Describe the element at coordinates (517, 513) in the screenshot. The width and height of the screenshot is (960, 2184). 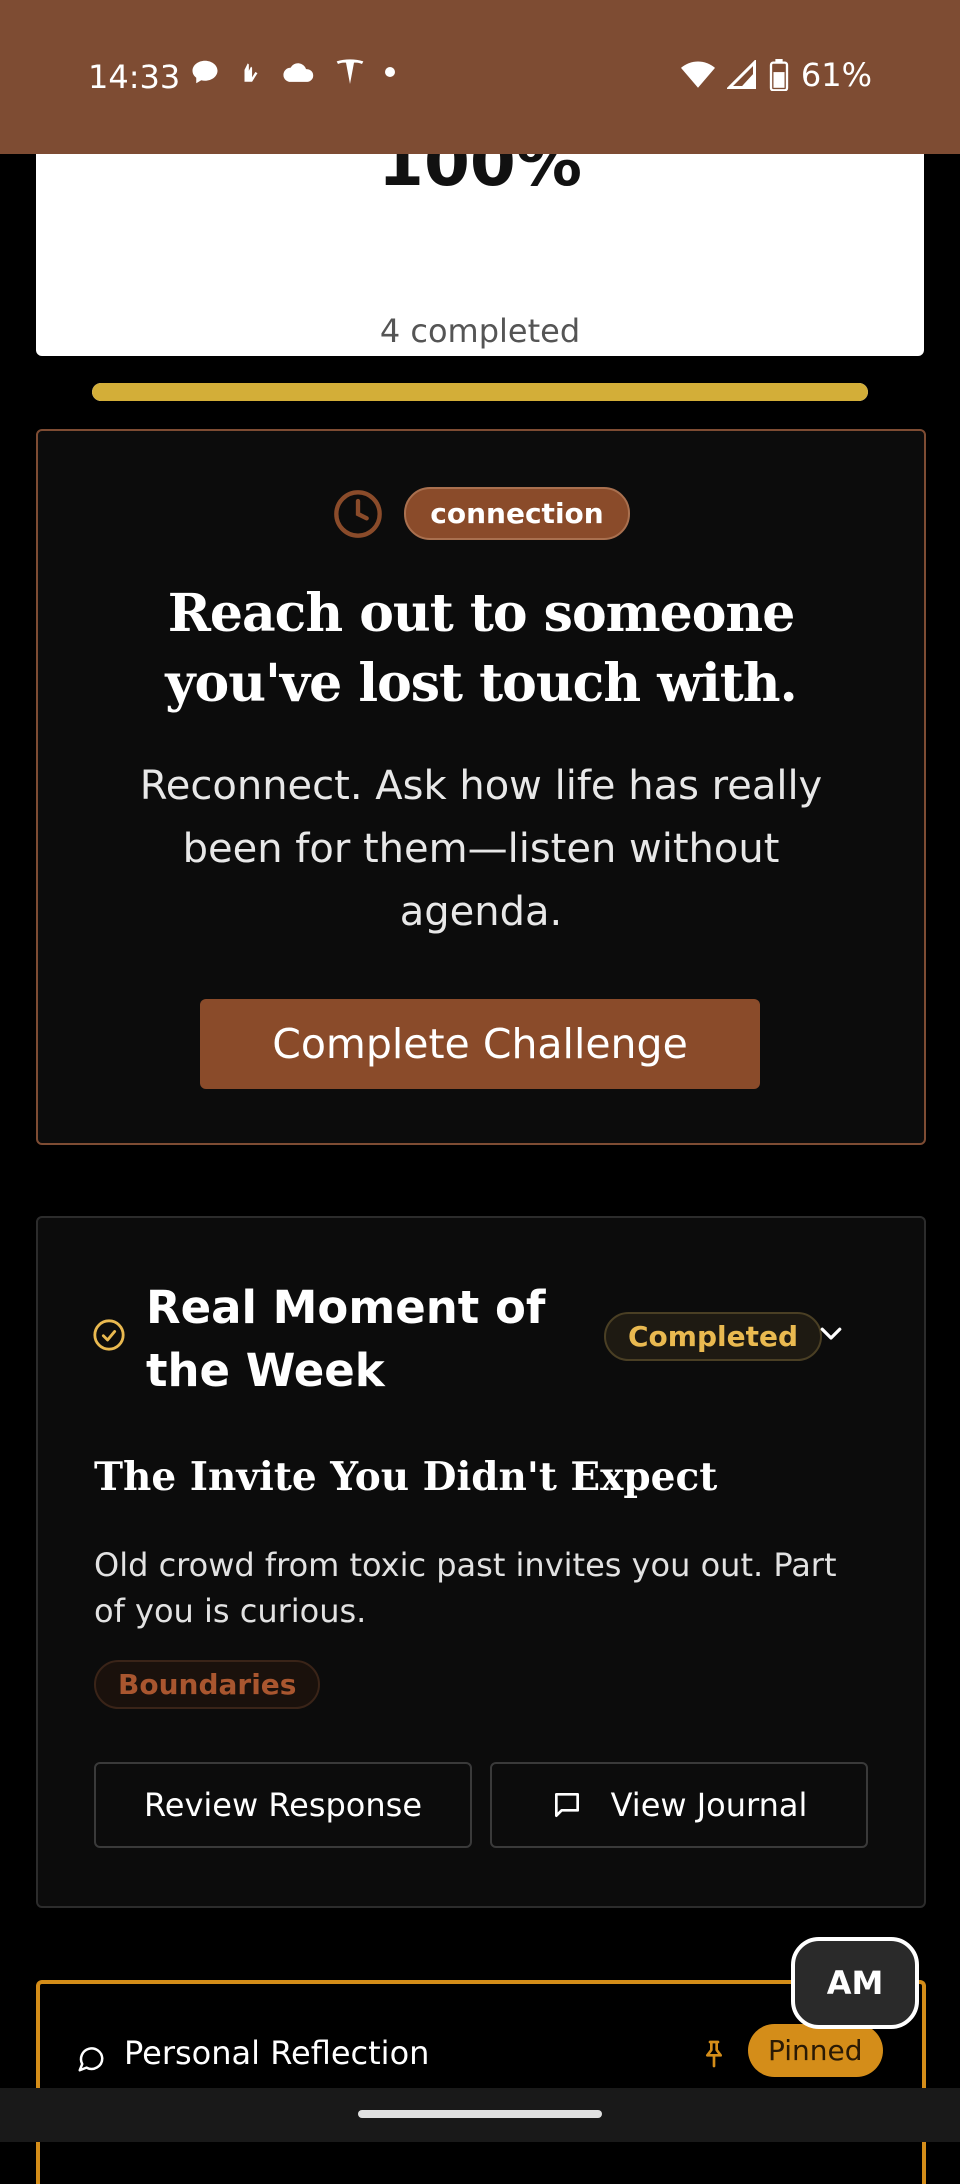
I see `category-tag: connection` at that location.